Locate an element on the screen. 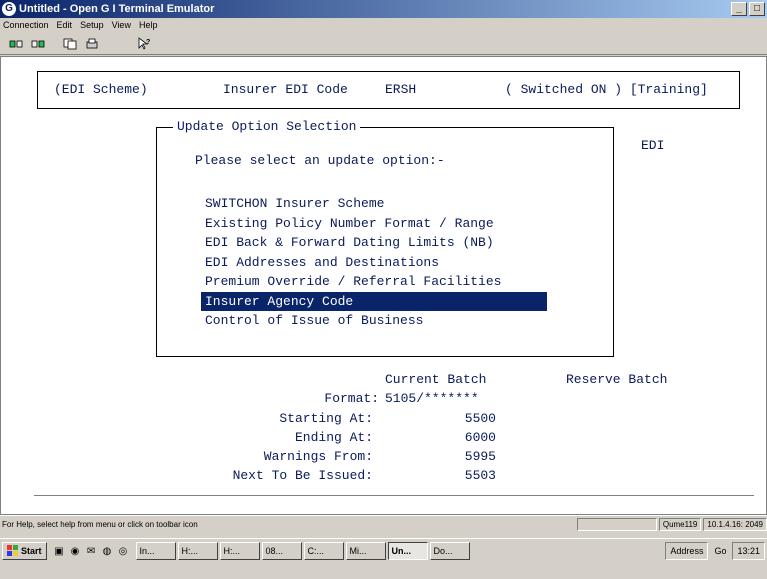 The width and height of the screenshot is (767, 579). current-batch-header: Current Batch is located at coordinates (436, 379).